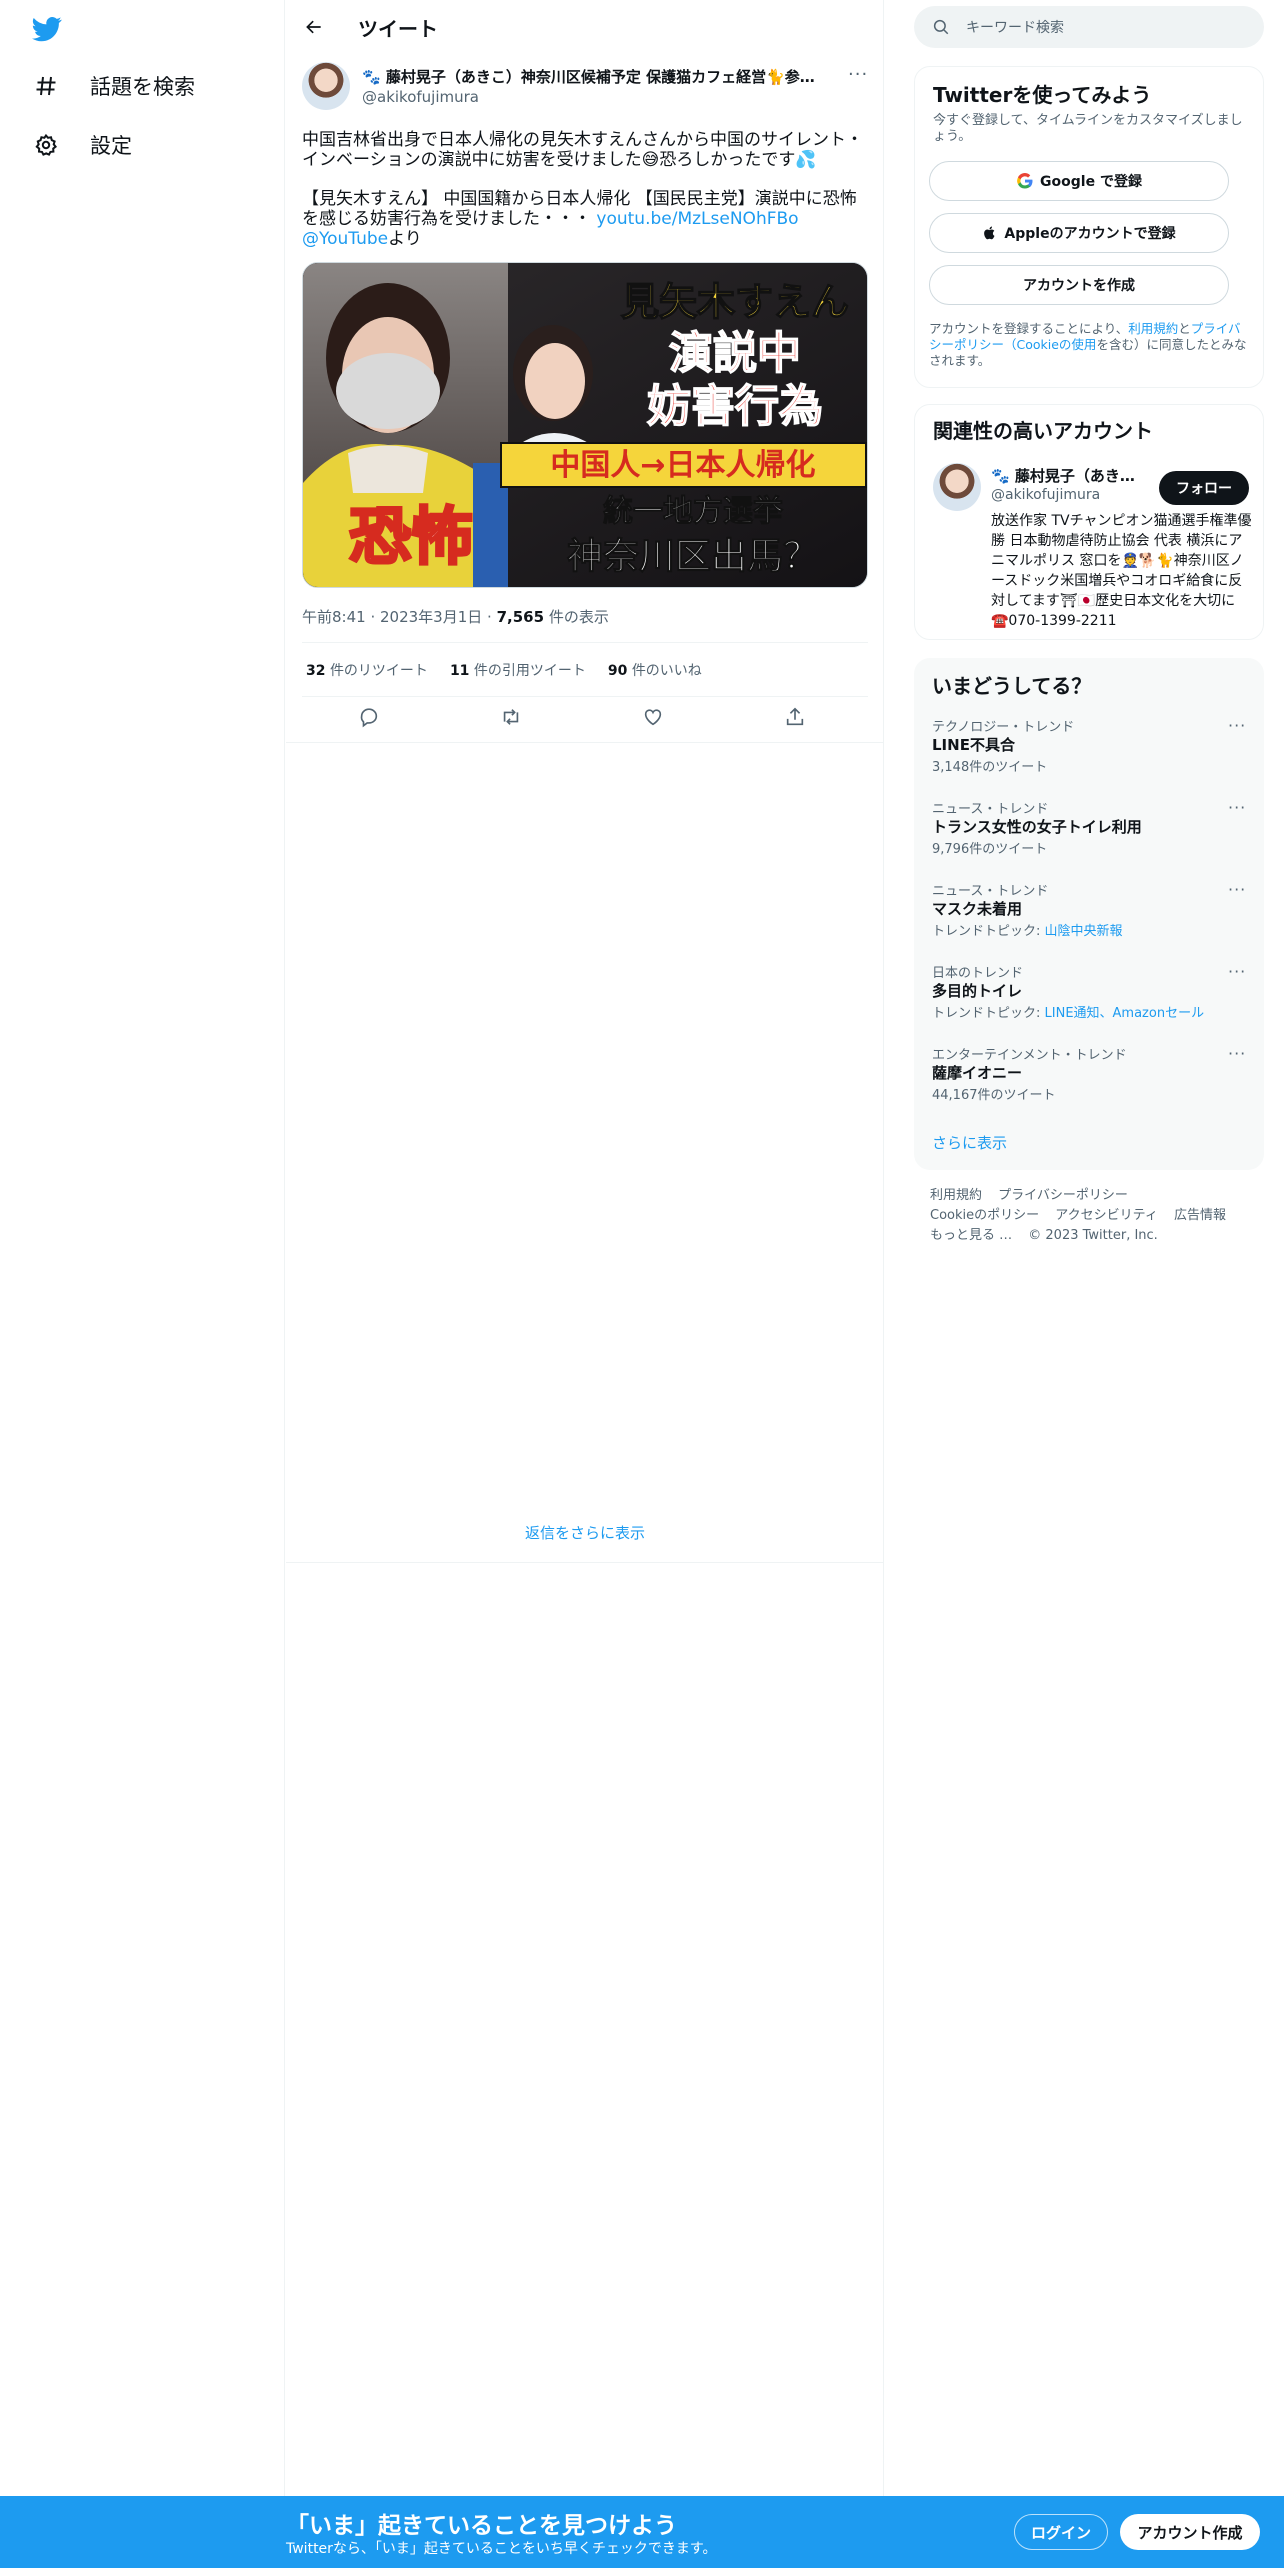 This screenshot has width=1284, height=2568. What do you see at coordinates (984, 1215) in the screenshot?
I see `footer-cookie: Cookieのポリシー` at bounding box center [984, 1215].